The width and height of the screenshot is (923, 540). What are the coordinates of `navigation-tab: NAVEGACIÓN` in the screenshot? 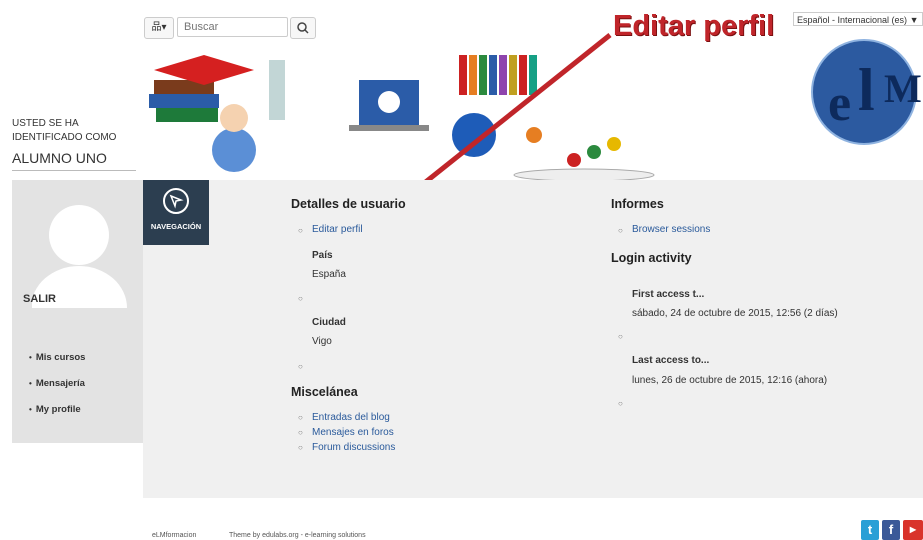 It's located at (176, 212).